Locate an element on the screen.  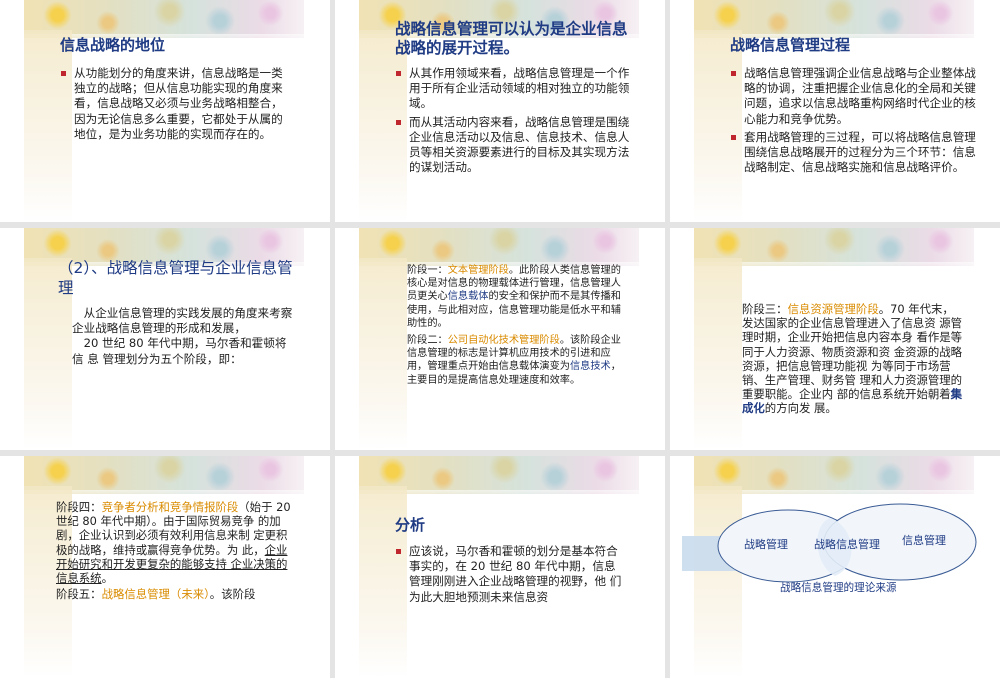
venn-label-right: 信息管理 is located at coordinates (924, 540).